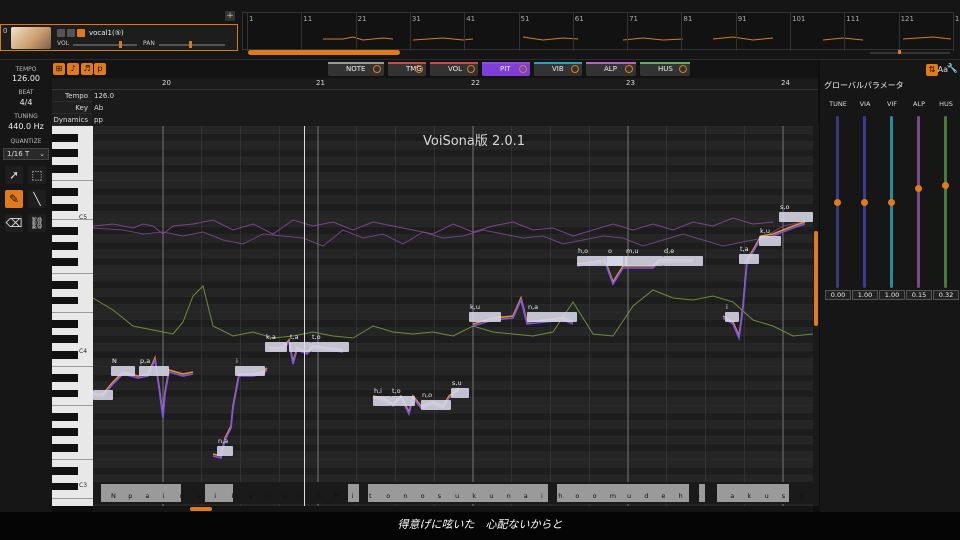 The image size is (960, 540). Describe the element at coordinates (87, 69) in the screenshot. I see `pitch-follow-icon: ♬` at that location.